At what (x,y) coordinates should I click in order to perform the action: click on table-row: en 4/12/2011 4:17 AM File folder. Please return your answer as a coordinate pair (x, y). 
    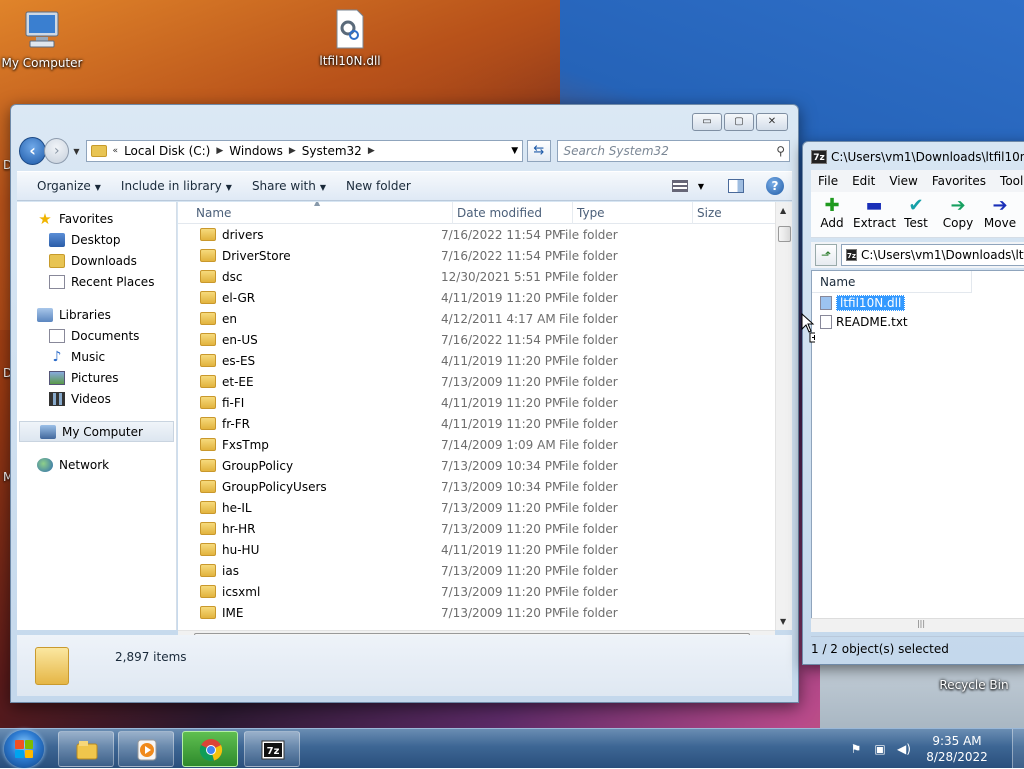
    Looking at the image, I should click on (485, 318).